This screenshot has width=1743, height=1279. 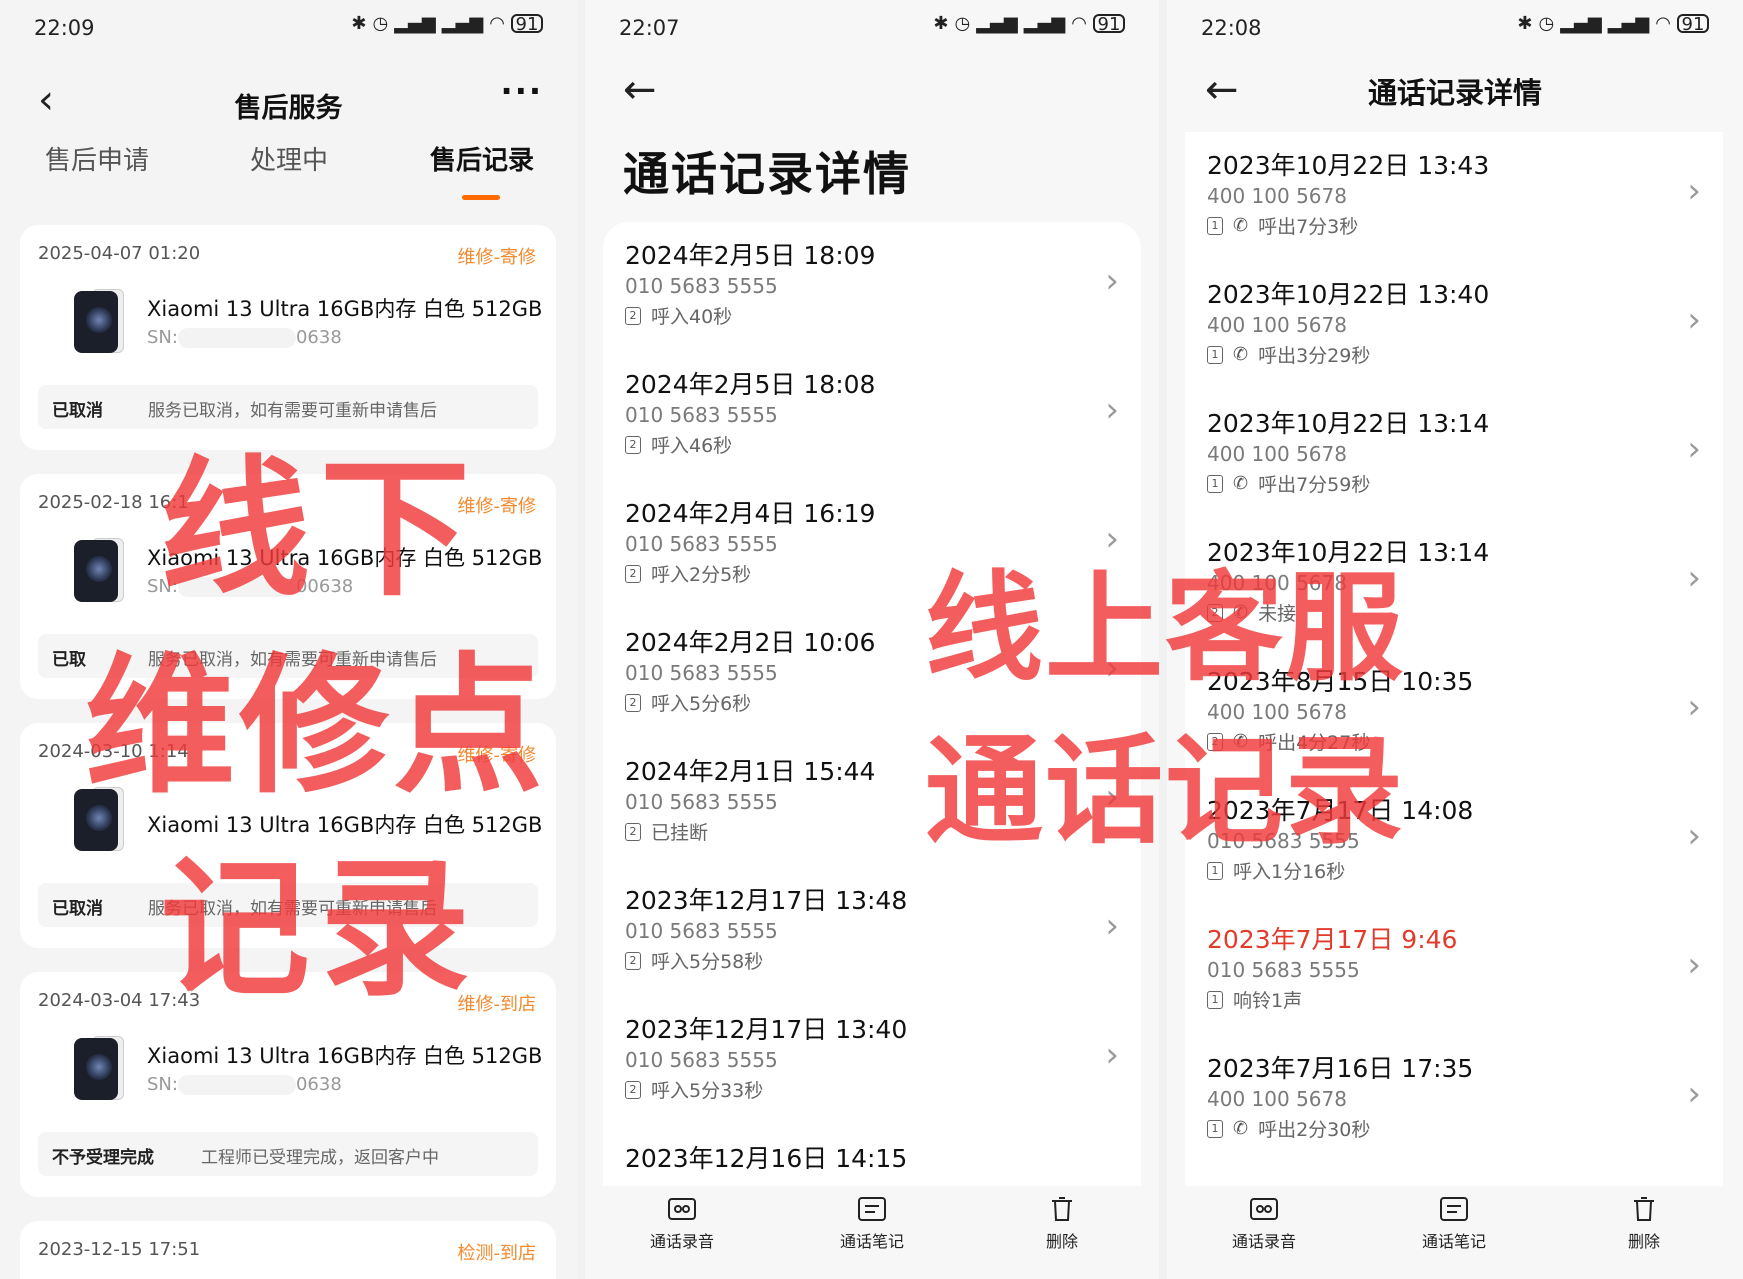 I want to click on overlay-online-line2: 通话记录, so click(x=1165, y=791).